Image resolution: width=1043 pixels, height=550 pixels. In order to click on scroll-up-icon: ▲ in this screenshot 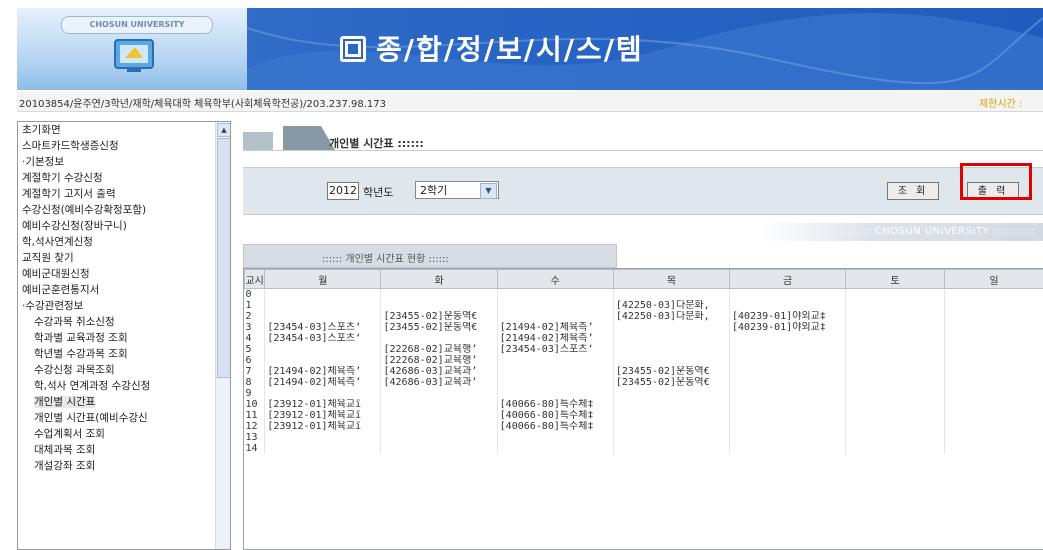, I will do `click(224, 130)`.